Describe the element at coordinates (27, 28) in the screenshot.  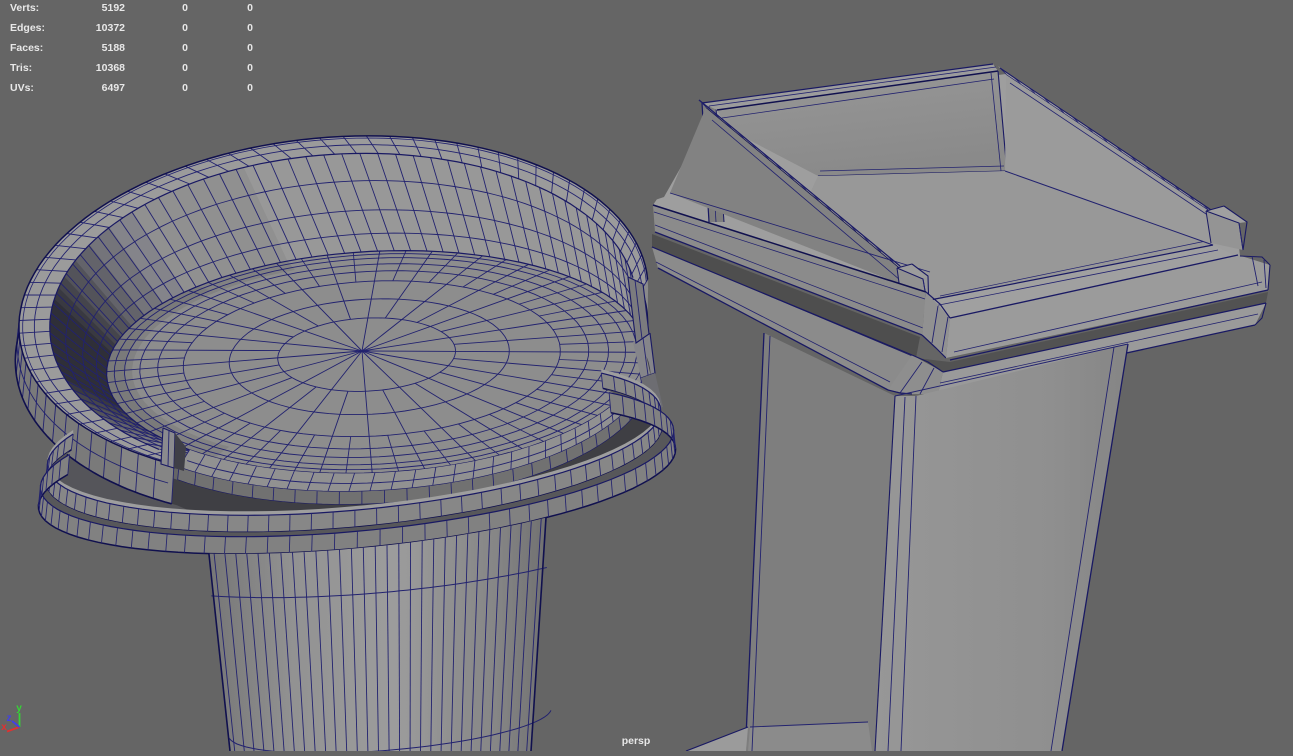
I see `svg-text: Edges:` at that location.